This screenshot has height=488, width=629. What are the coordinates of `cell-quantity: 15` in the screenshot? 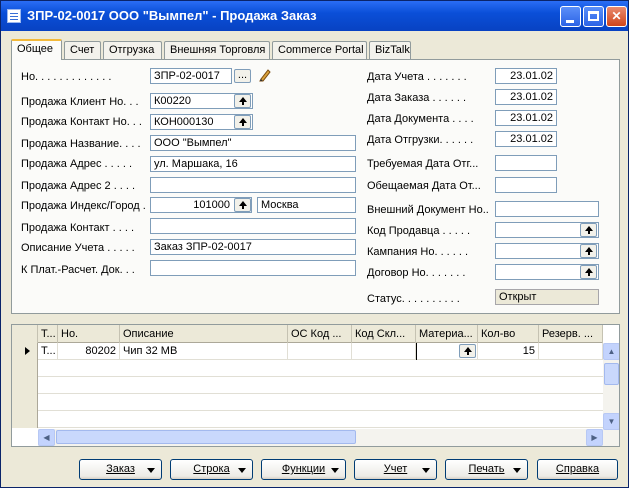 It's located at (508, 351).